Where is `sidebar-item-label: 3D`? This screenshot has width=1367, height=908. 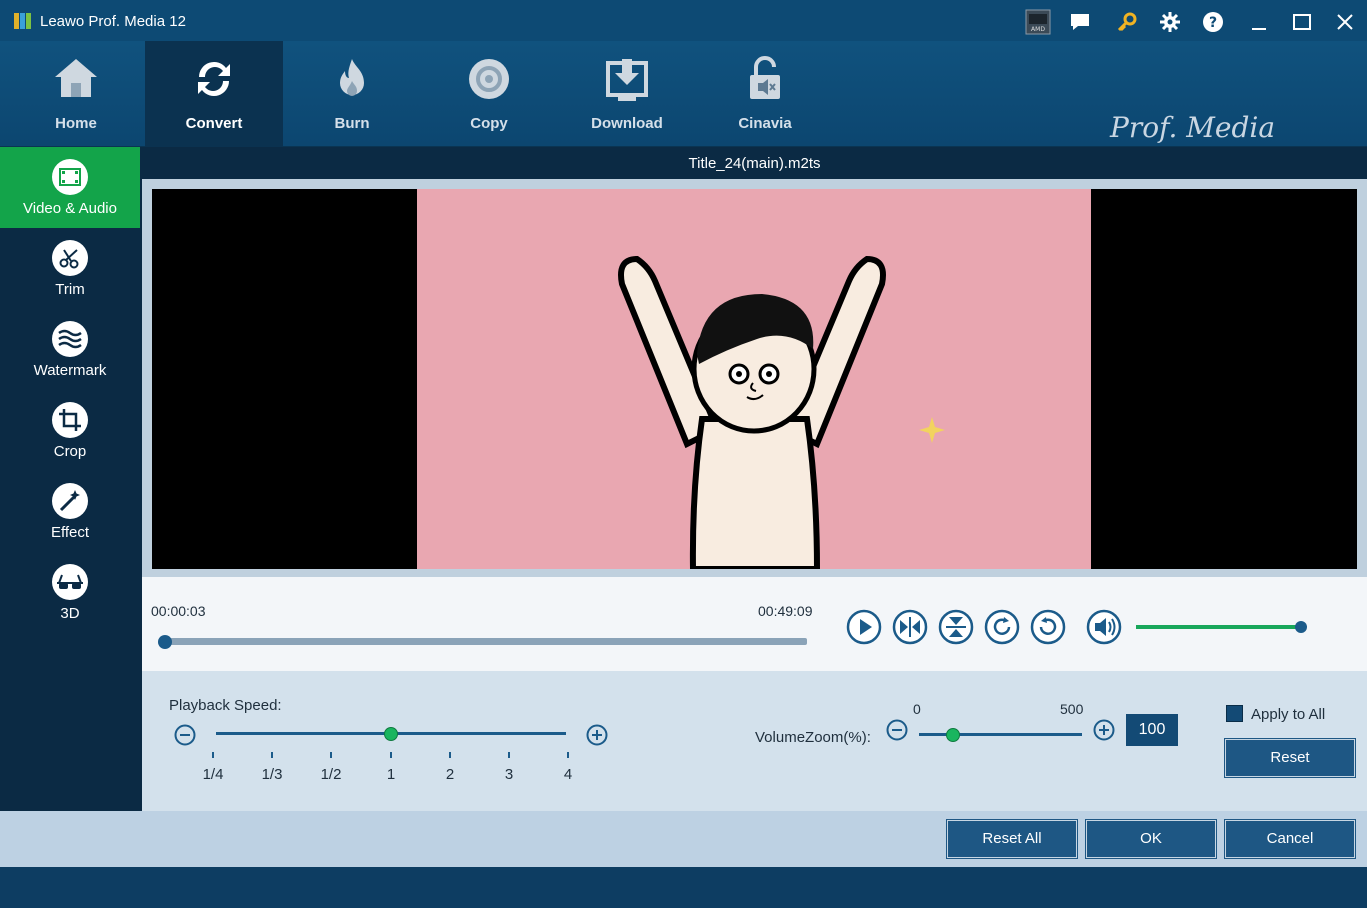 sidebar-item-label: 3D is located at coordinates (70, 613).